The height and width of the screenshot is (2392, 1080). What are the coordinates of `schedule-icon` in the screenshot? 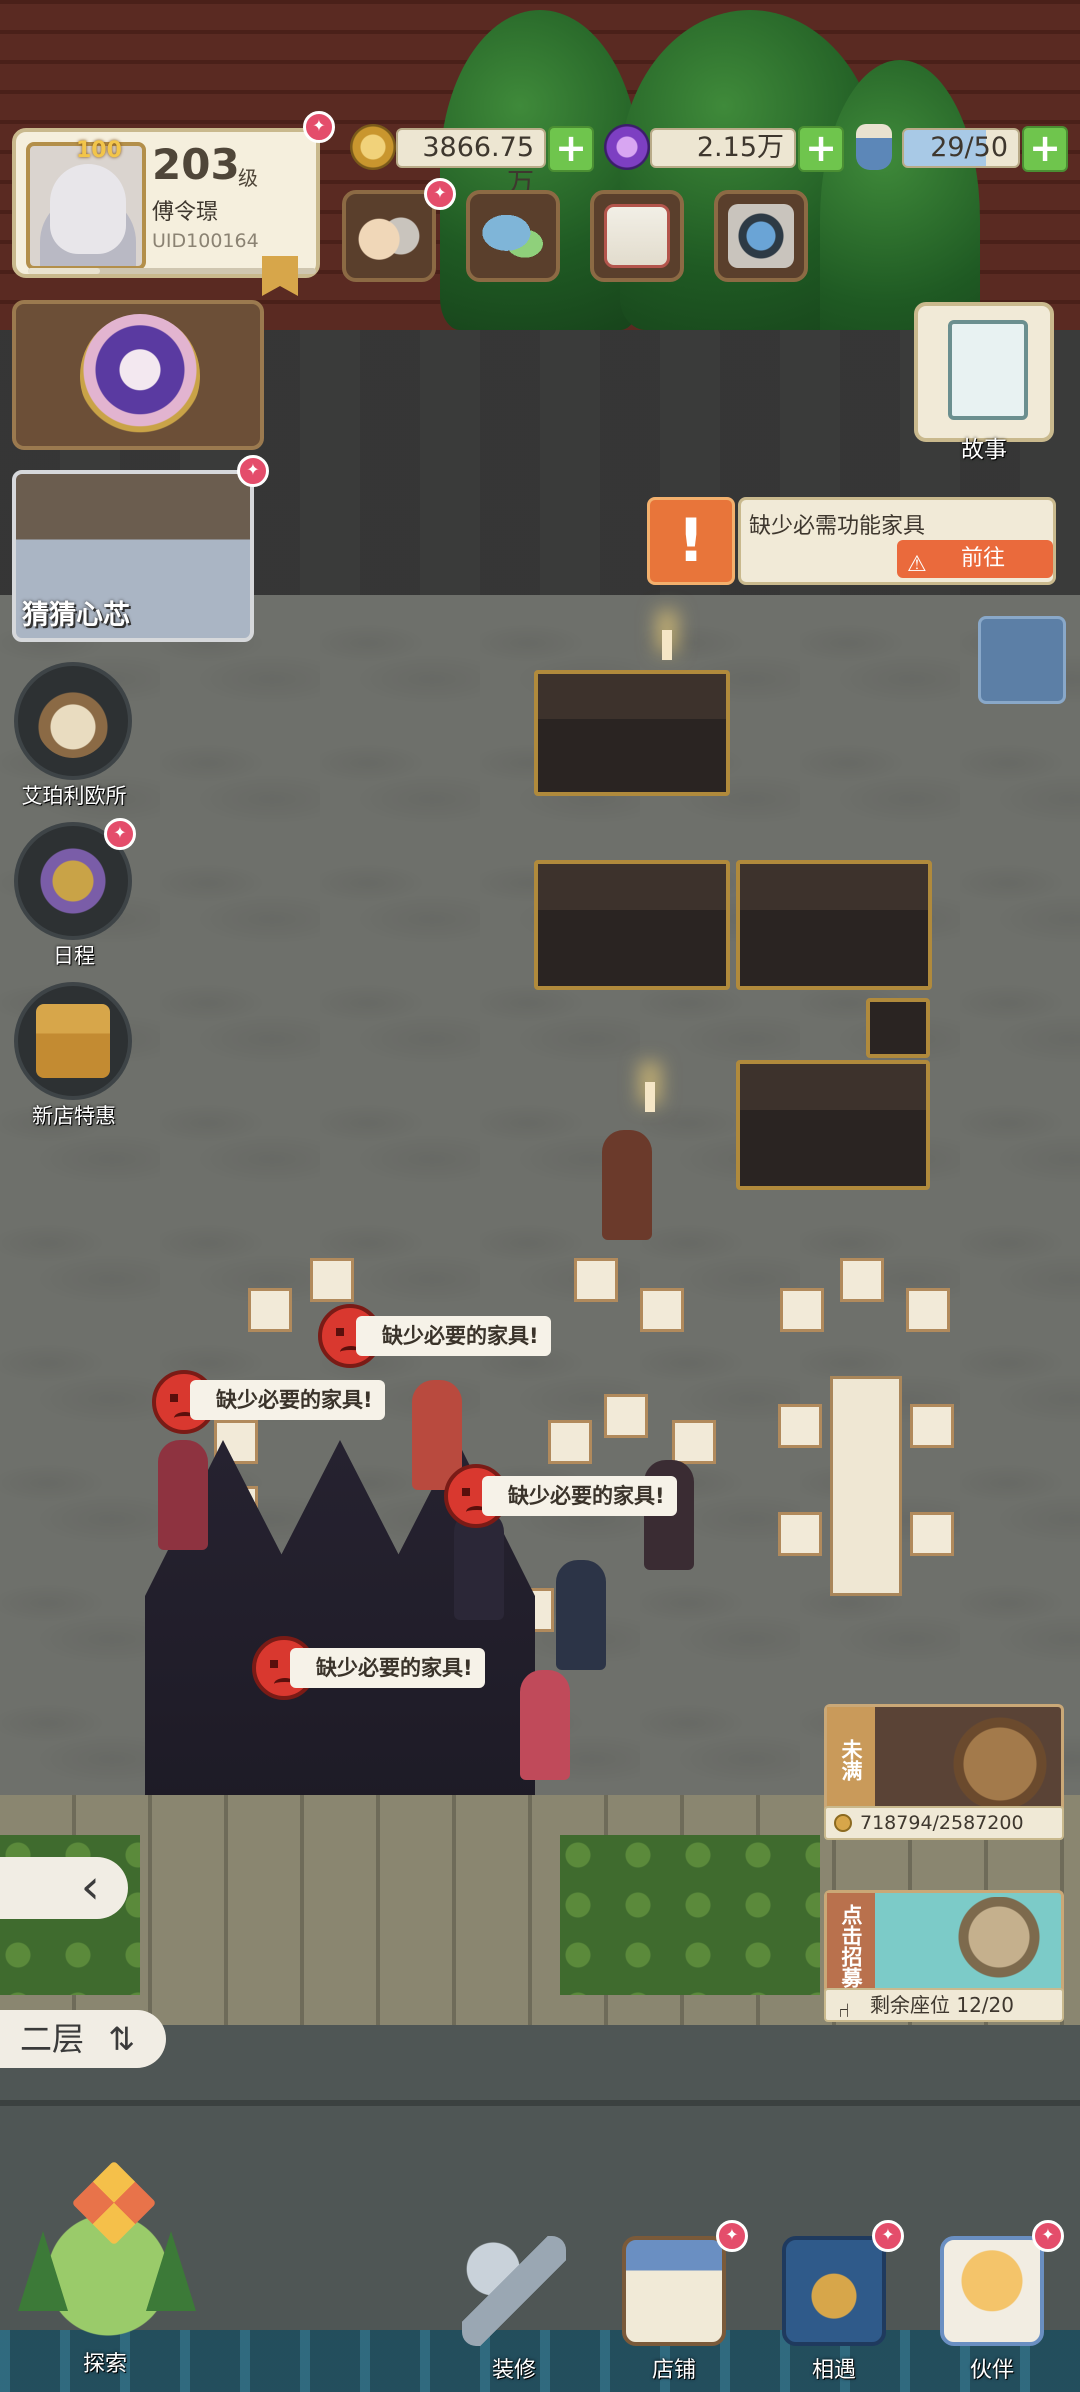 It's located at (73, 881).